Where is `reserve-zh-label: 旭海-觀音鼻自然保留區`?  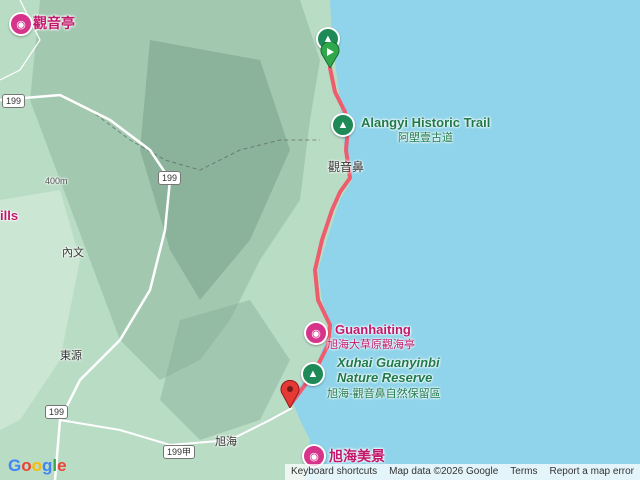 reserve-zh-label: 旭海-觀音鼻自然保留區 is located at coordinates (384, 394).